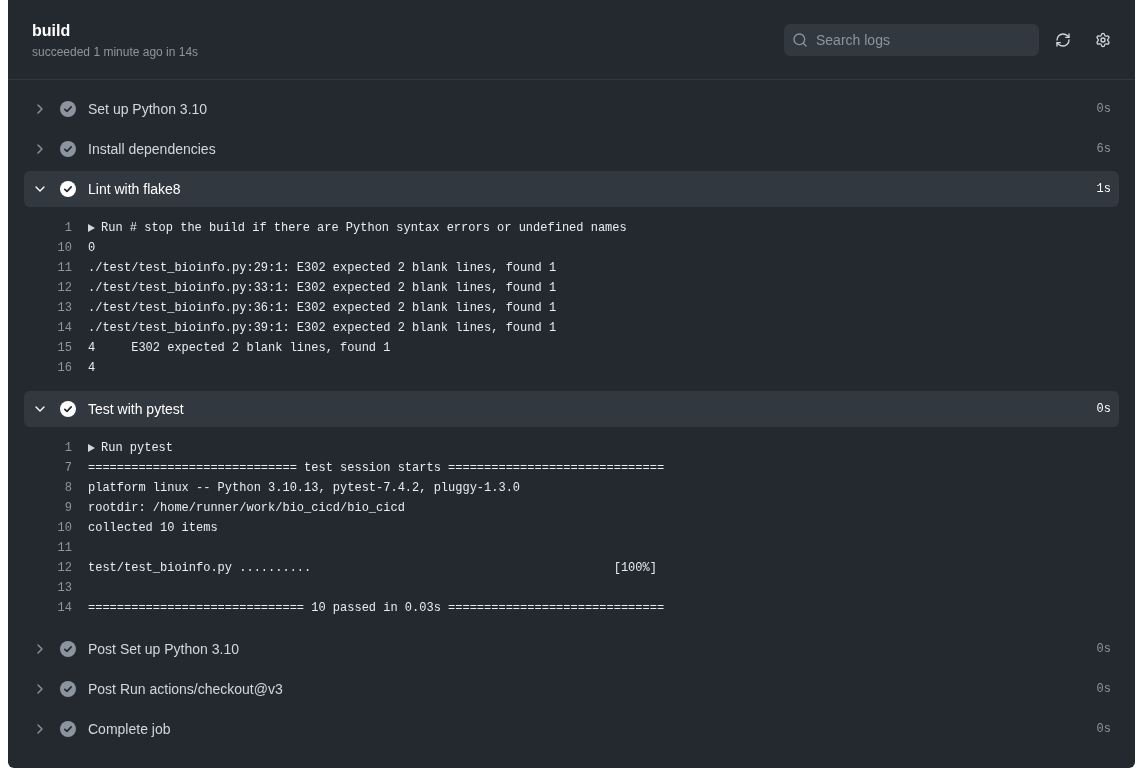 This screenshot has width=1145, height=779. What do you see at coordinates (376, 468) in the screenshot?
I see `log-line: ============================= test session starts ==============================` at bounding box center [376, 468].